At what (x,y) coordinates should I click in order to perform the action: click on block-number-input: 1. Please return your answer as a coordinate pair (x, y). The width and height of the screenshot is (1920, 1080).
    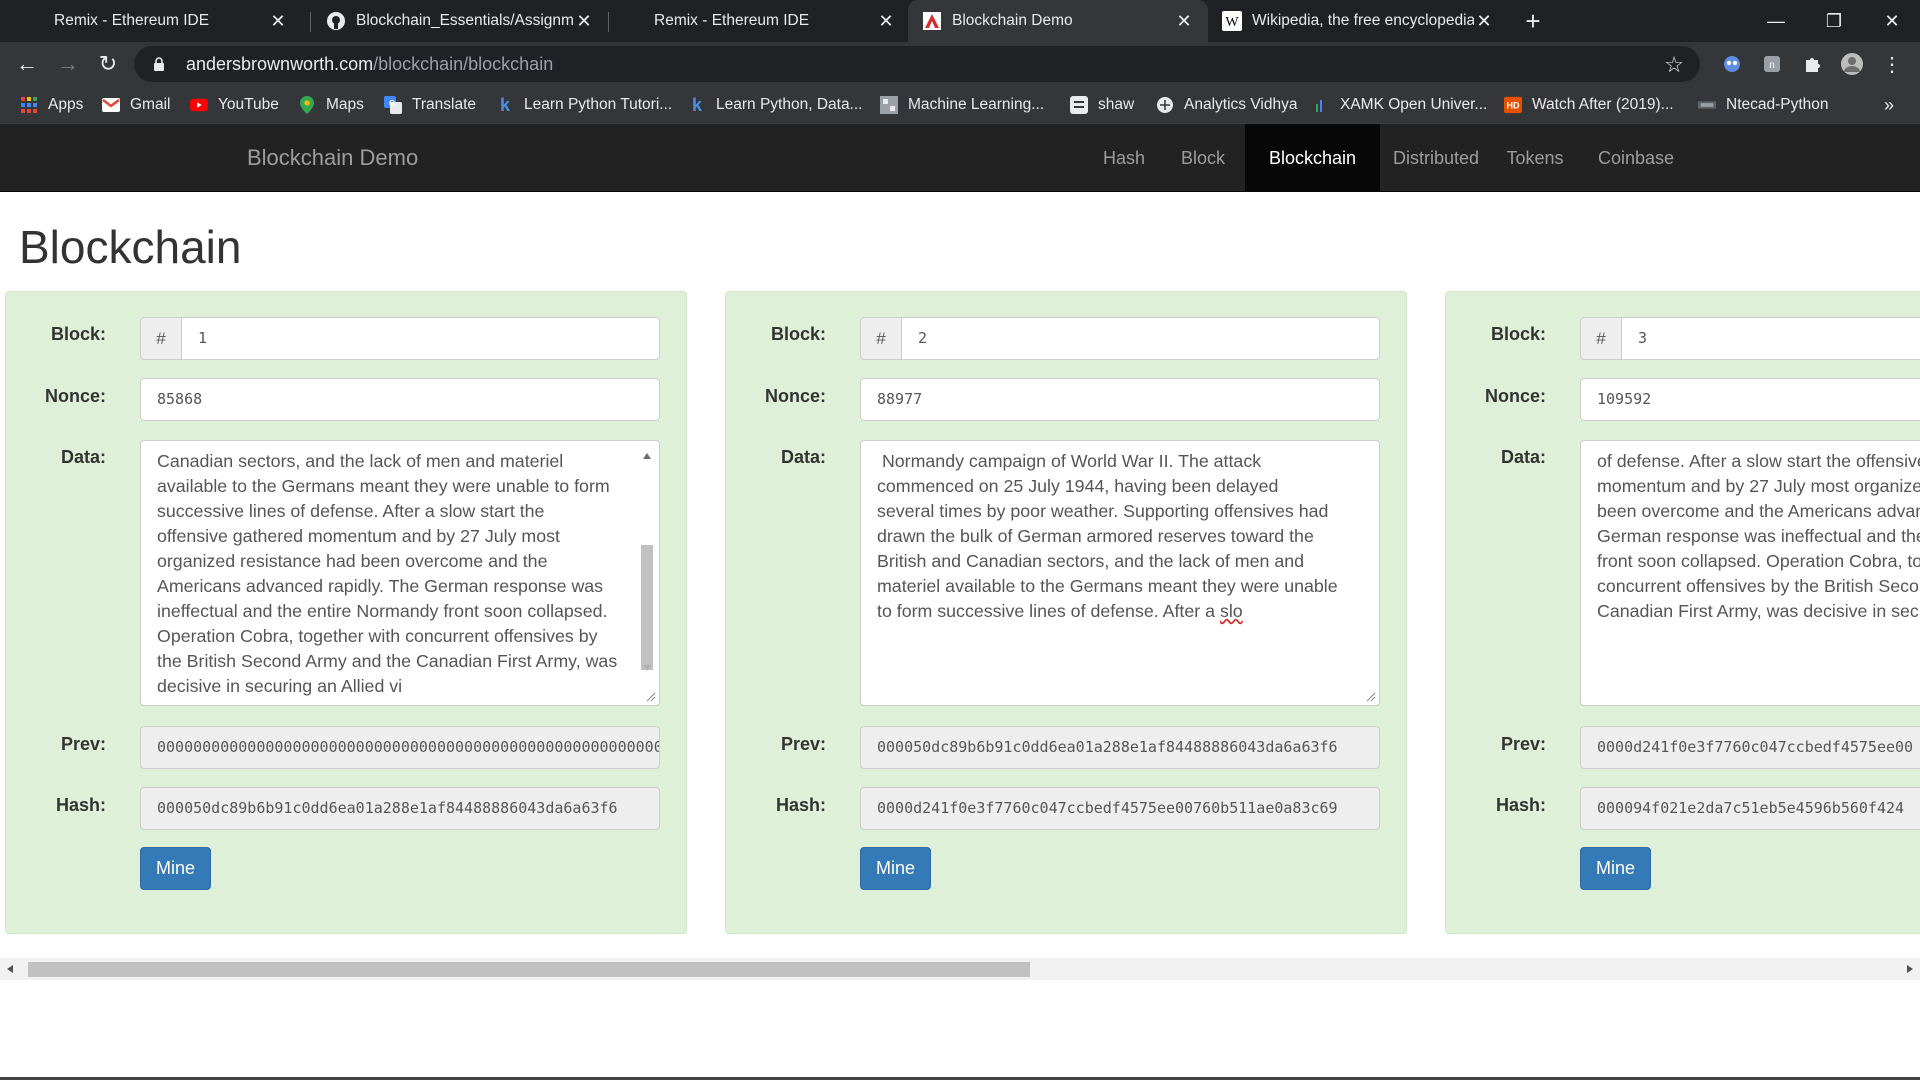
    Looking at the image, I should click on (420, 338).